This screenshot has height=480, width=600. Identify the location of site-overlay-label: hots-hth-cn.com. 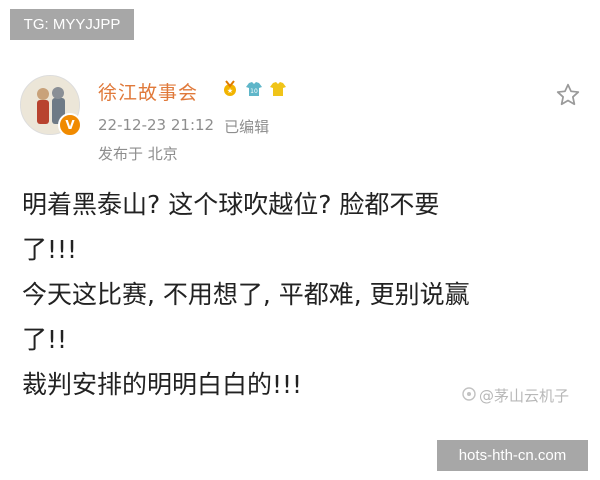
(512, 455).